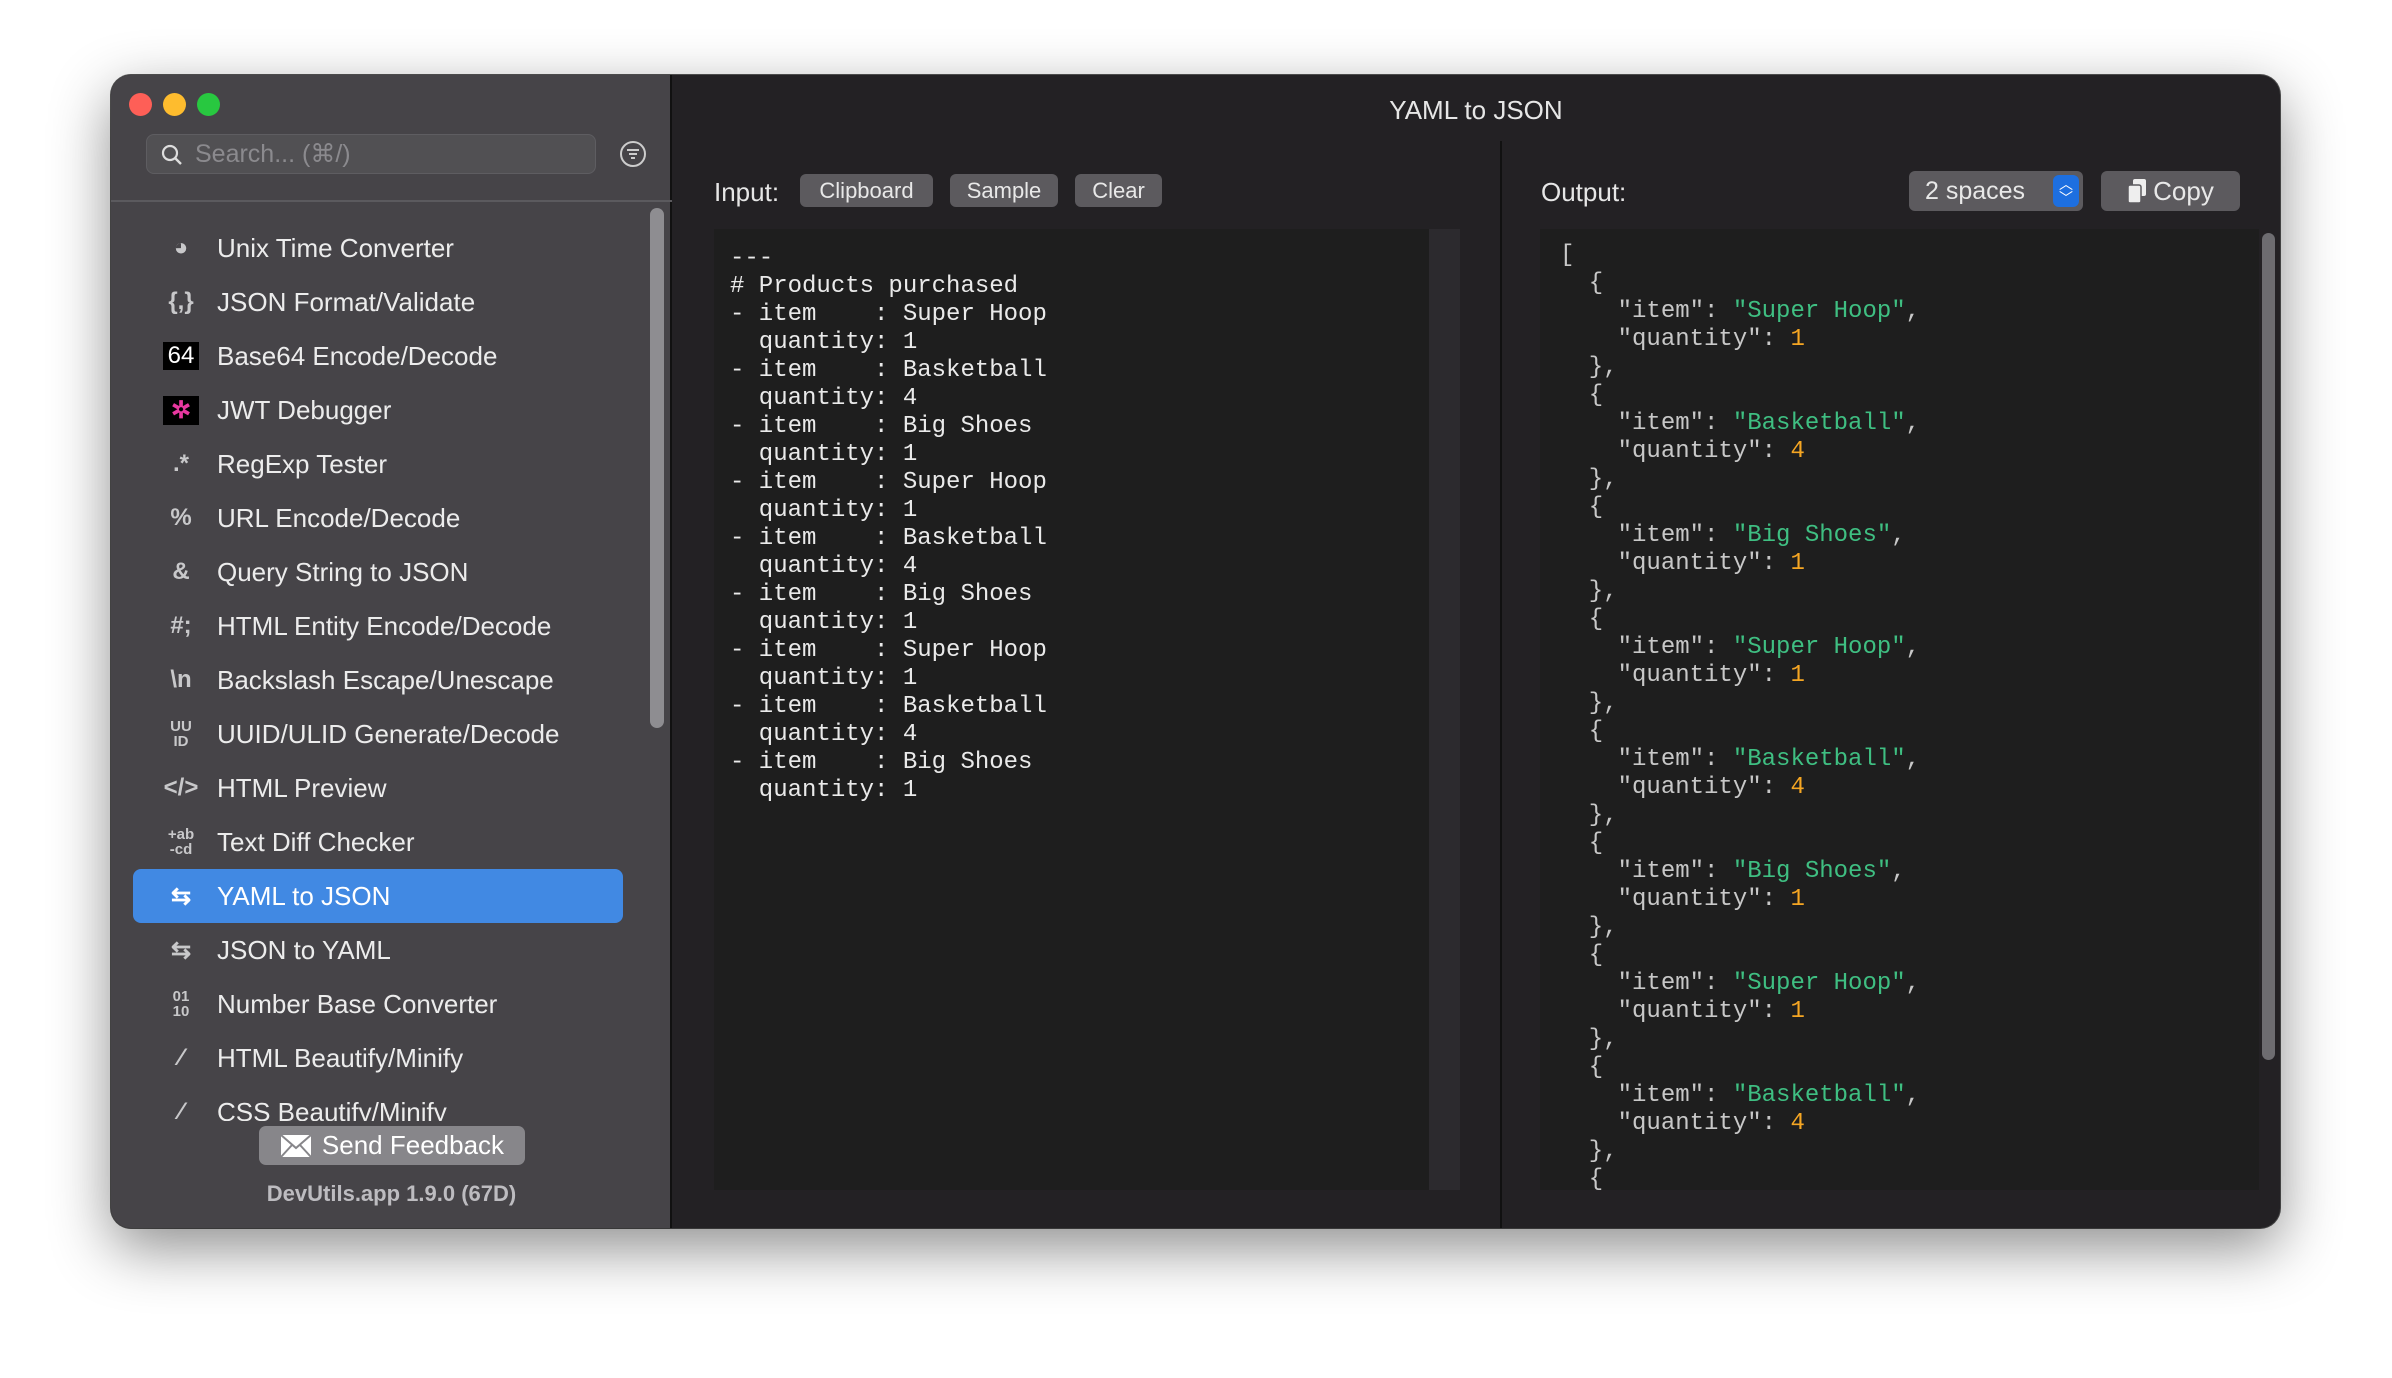 This screenshot has height=1378, width=2392. I want to click on input-scrollbar-track, so click(1444, 709).